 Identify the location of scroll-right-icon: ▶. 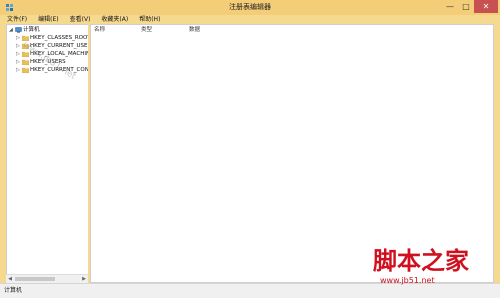
(84, 279).